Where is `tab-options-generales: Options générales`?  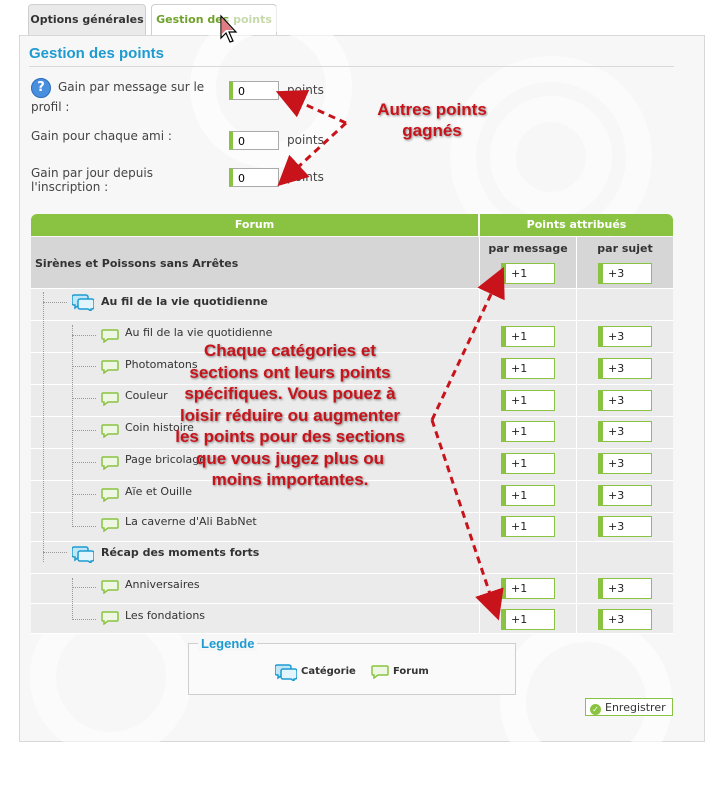
tab-options-generales: Options générales is located at coordinates (87, 19).